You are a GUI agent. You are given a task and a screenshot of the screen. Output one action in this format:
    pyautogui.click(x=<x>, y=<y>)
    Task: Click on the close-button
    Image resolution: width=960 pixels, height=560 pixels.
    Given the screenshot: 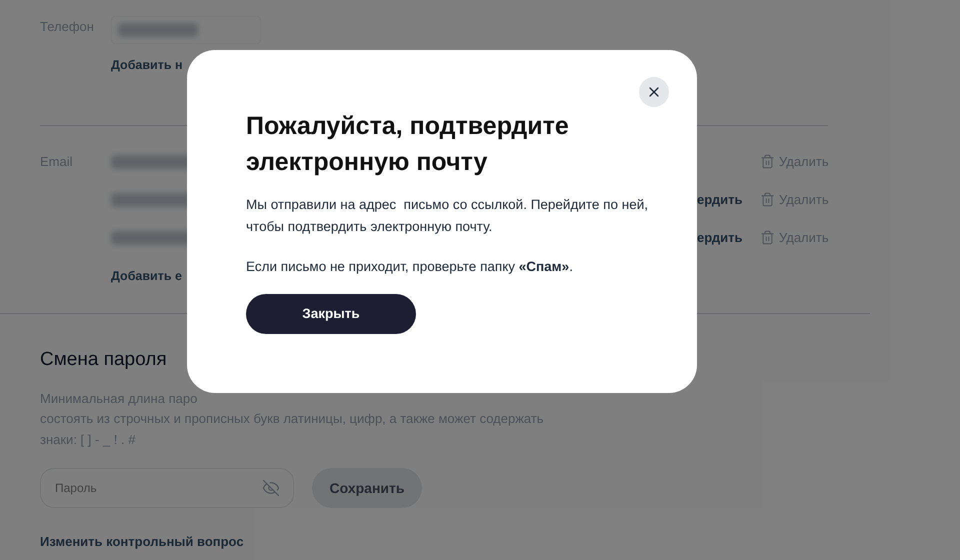 What is the action you would take?
    pyautogui.click(x=654, y=92)
    